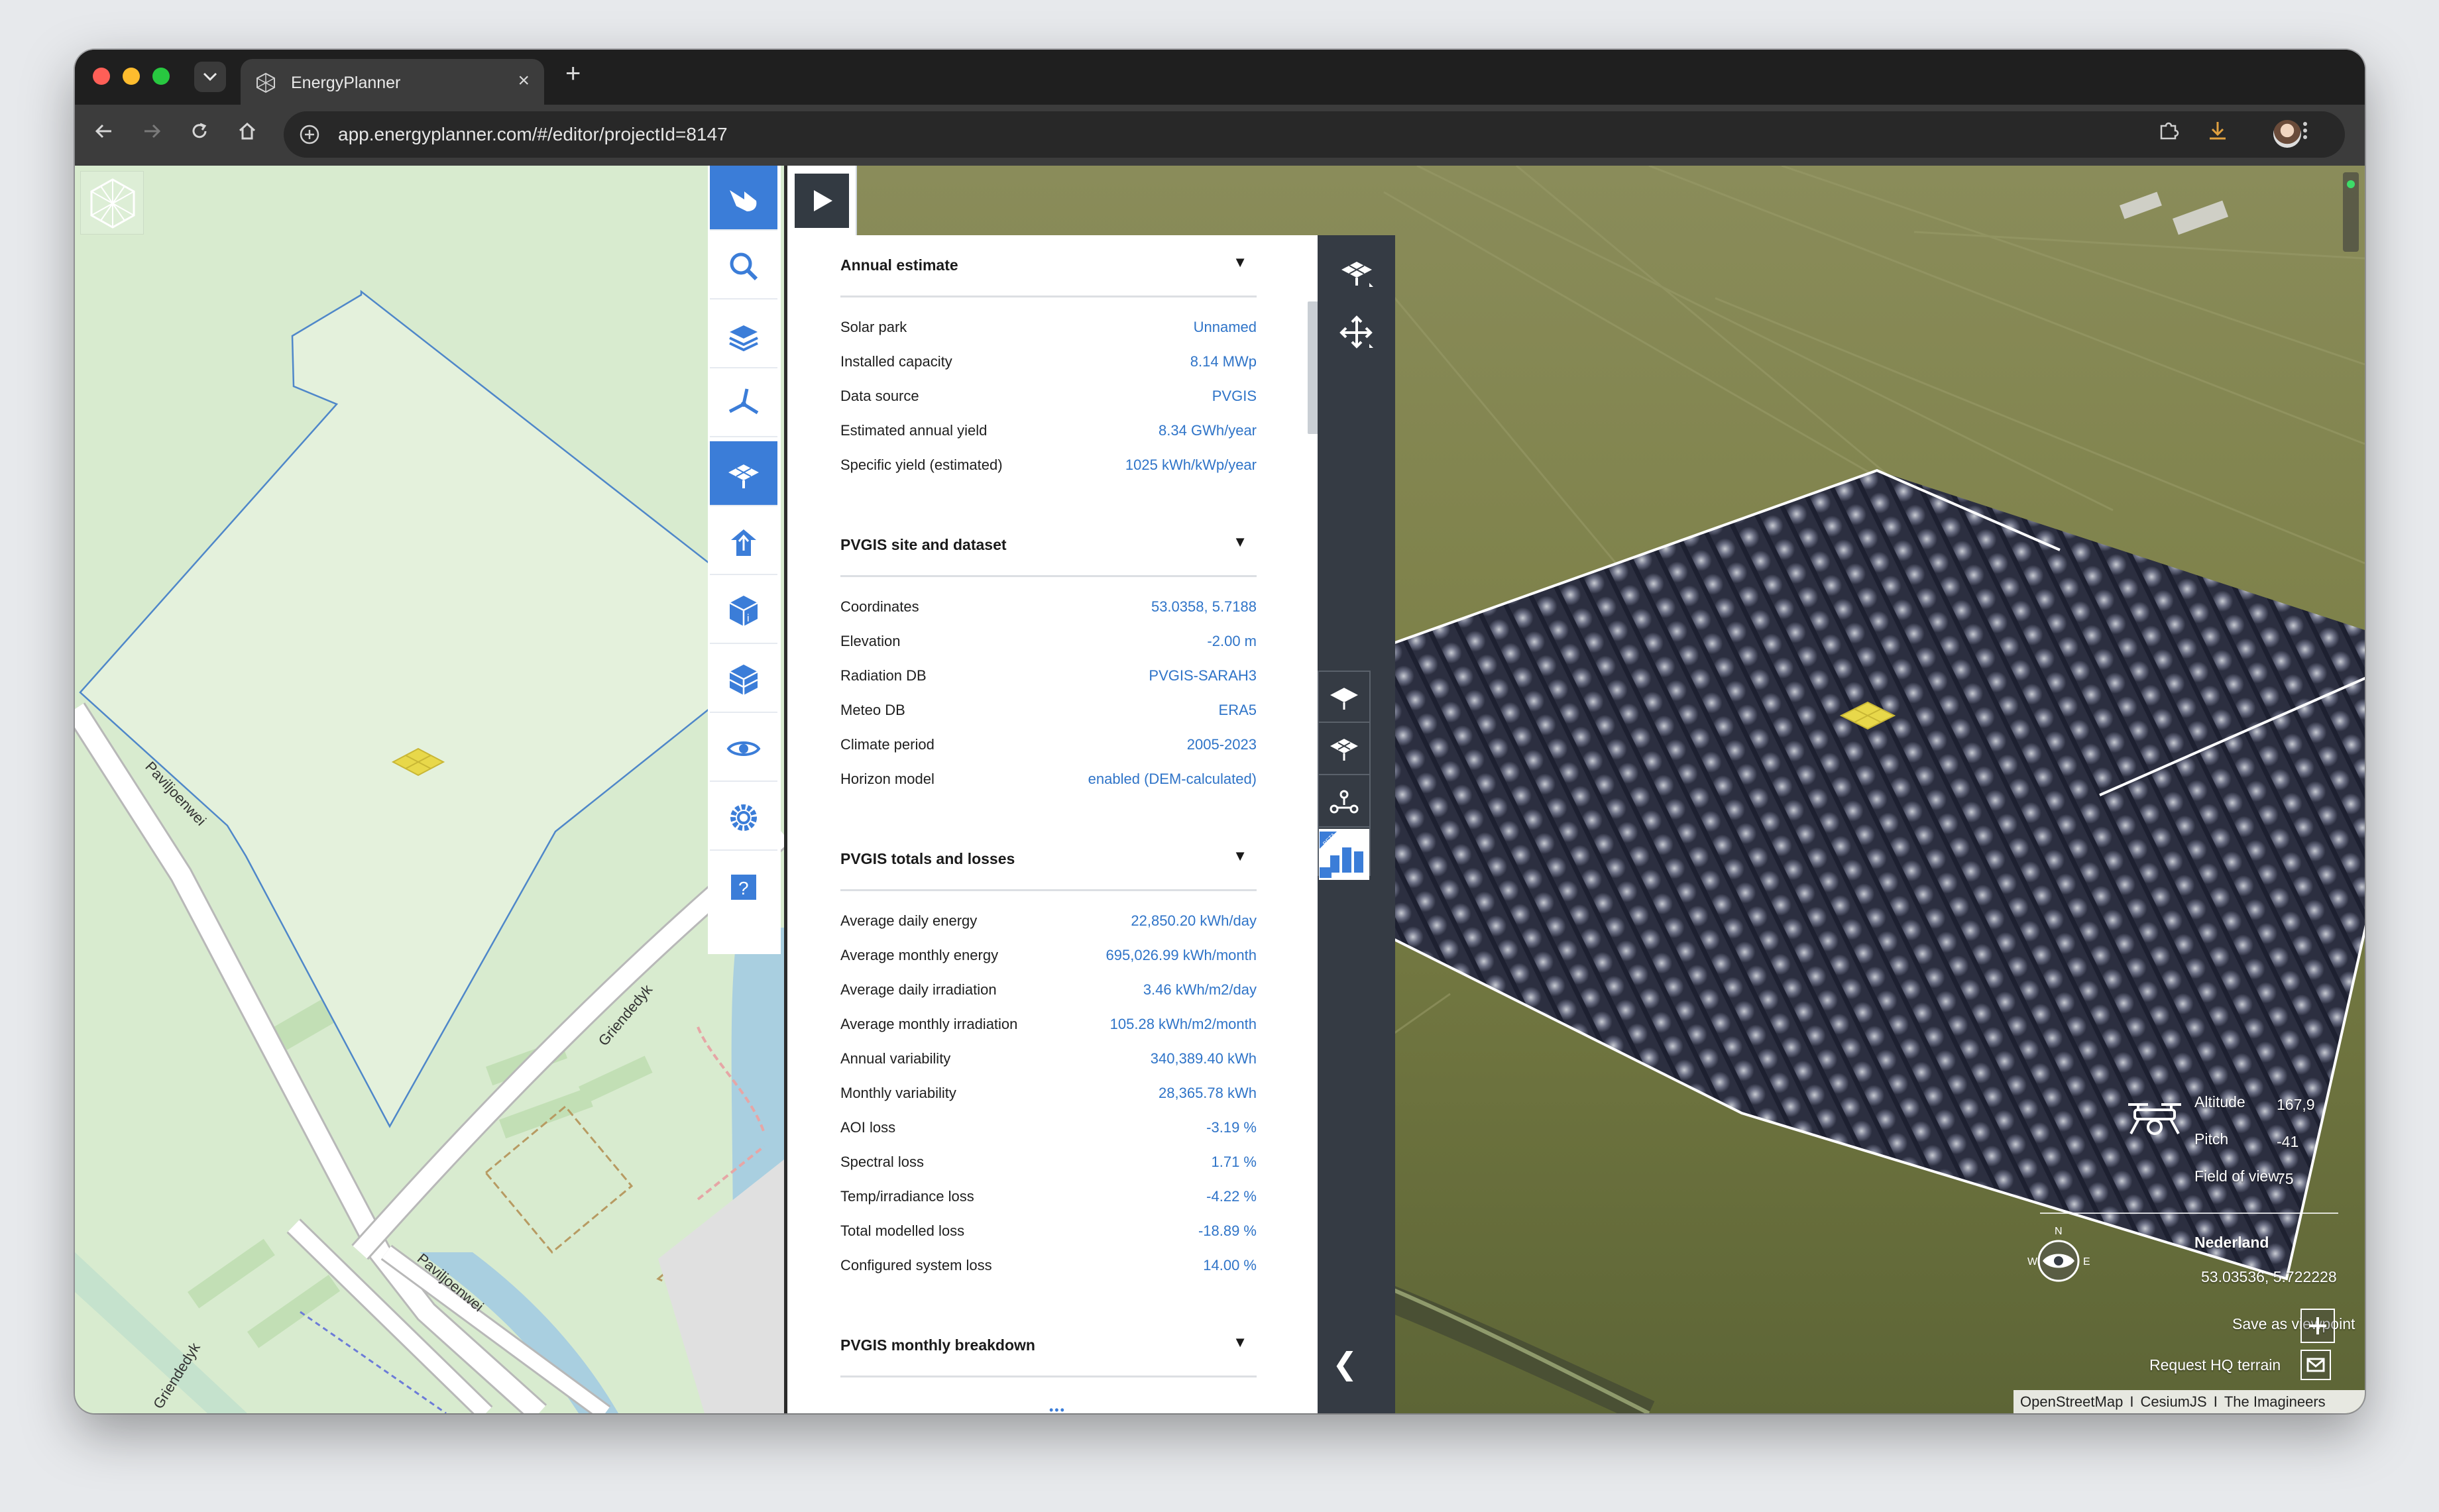 This screenshot has height=1512, width=2439. Describe the element at coordinates (1048, 744) in the screenshot. I see `estimate-row: Climate period 2005-2023` at that location.